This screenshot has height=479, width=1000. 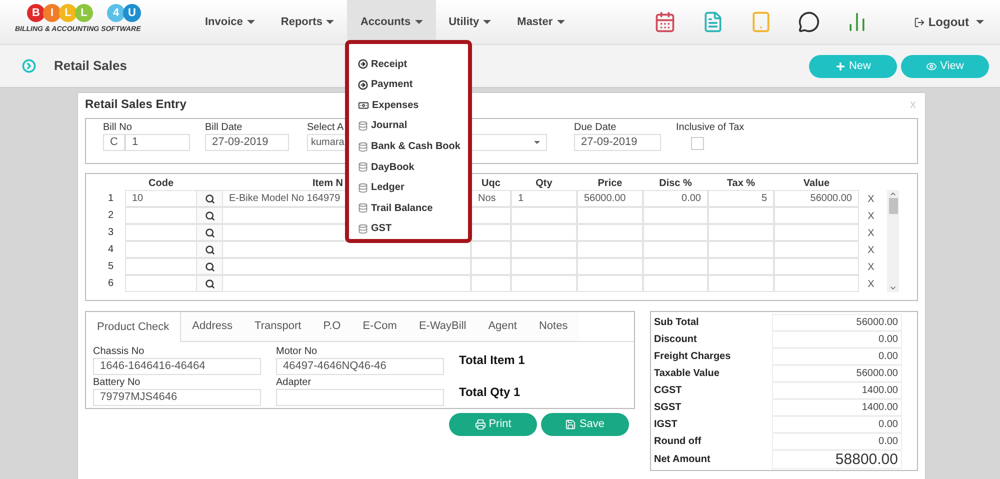 What do you see at coordinates (134, 327) in the screenshot?
I see `tab: Product Check` at bounding box center [134, 327].